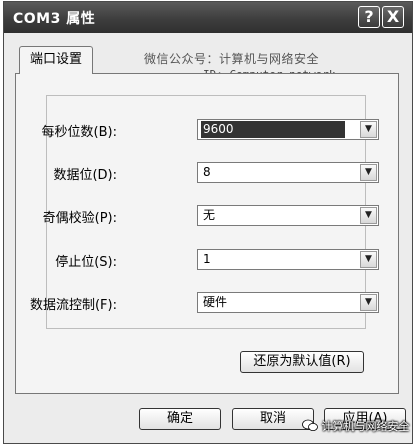  I want to click on data-bits-label: 数据位(D):, so click(85, 175).